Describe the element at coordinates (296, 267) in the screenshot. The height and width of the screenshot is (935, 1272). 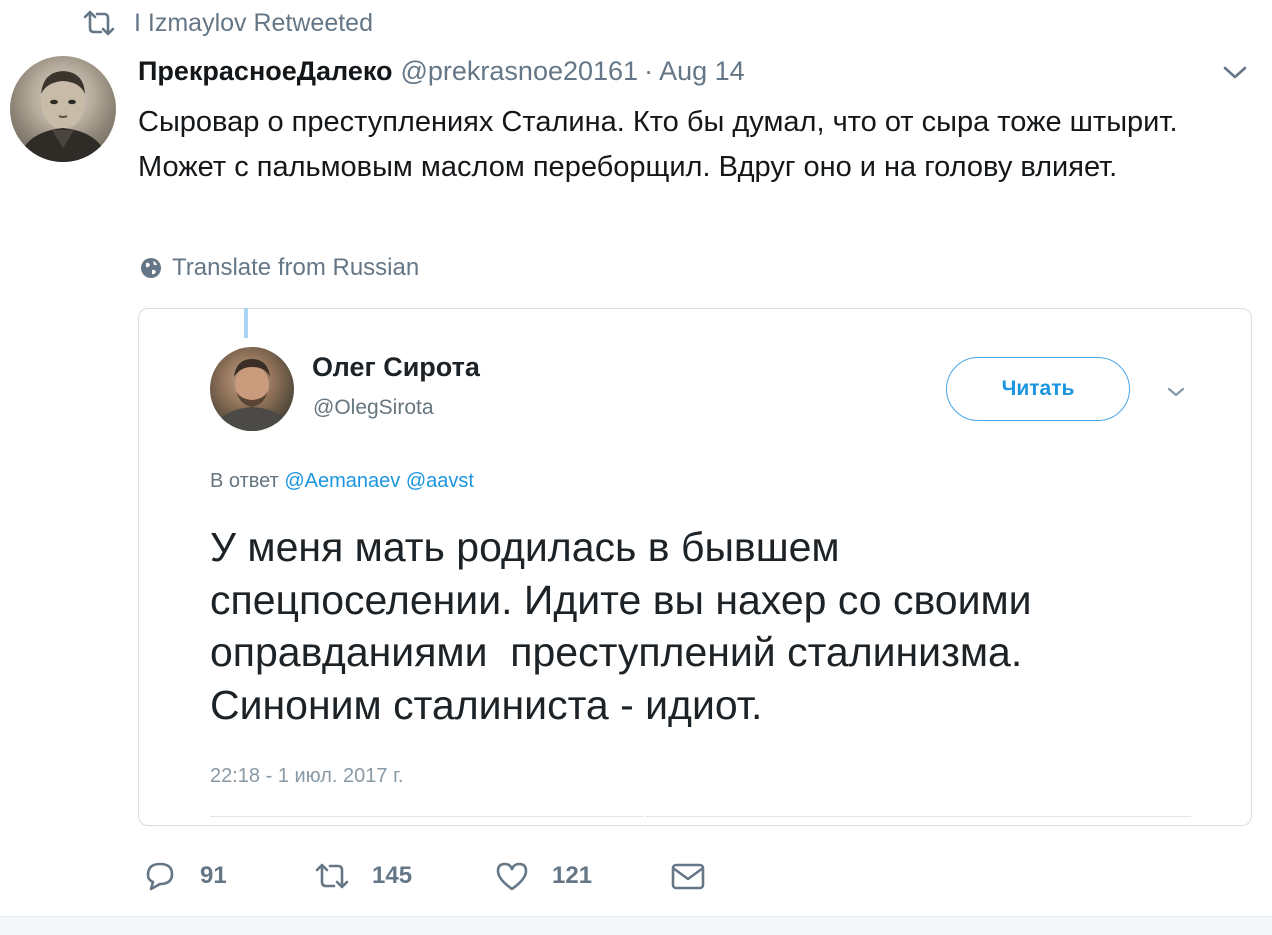
I see `translate-label: Translate from Russian` at that location.